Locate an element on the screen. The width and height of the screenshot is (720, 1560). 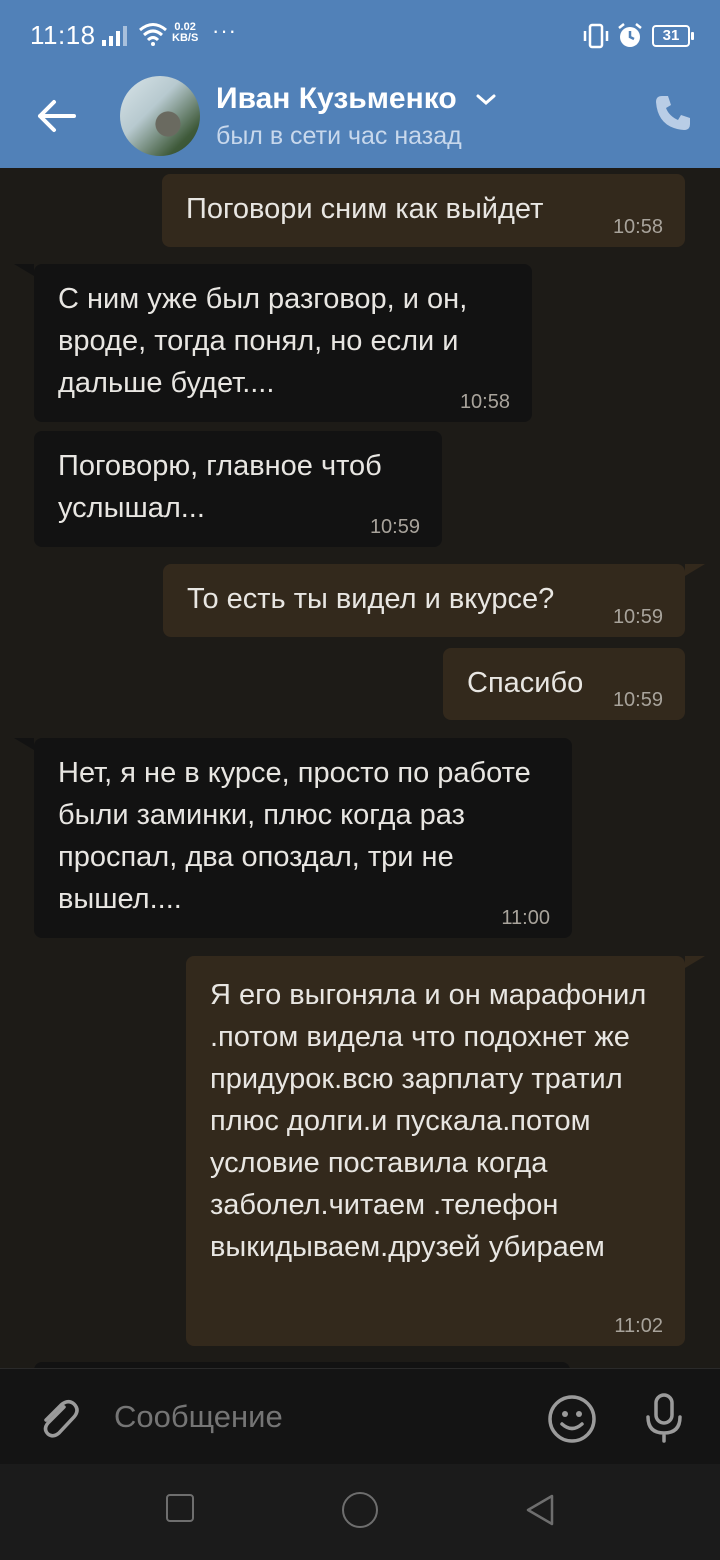
back-button is located at coordinates (56, 116).